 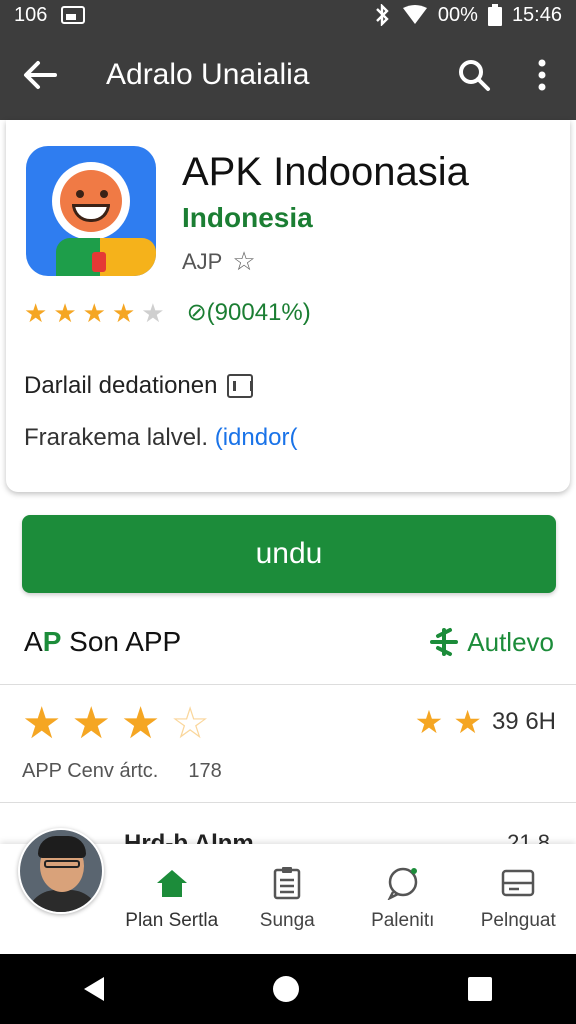 I want to click on verified-badge: ⊘(90041%), so click(x=248, y=312).